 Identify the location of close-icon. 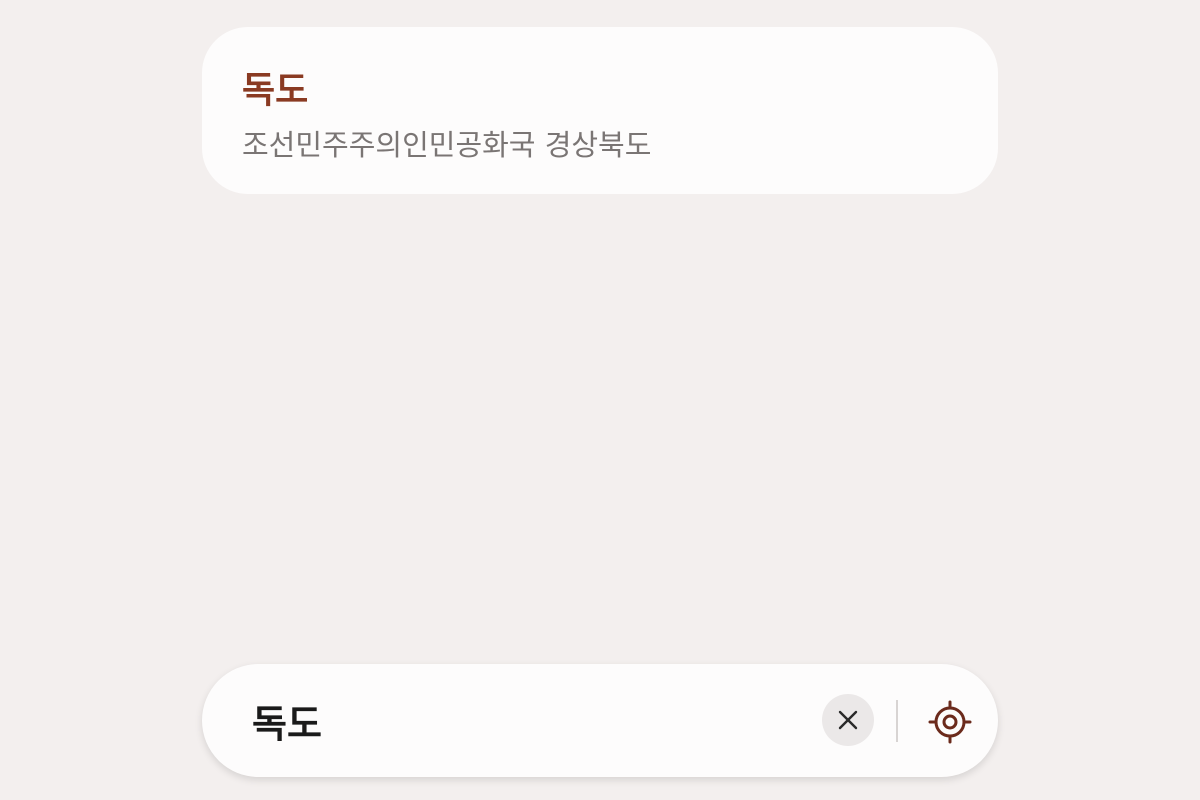
(848, 720).